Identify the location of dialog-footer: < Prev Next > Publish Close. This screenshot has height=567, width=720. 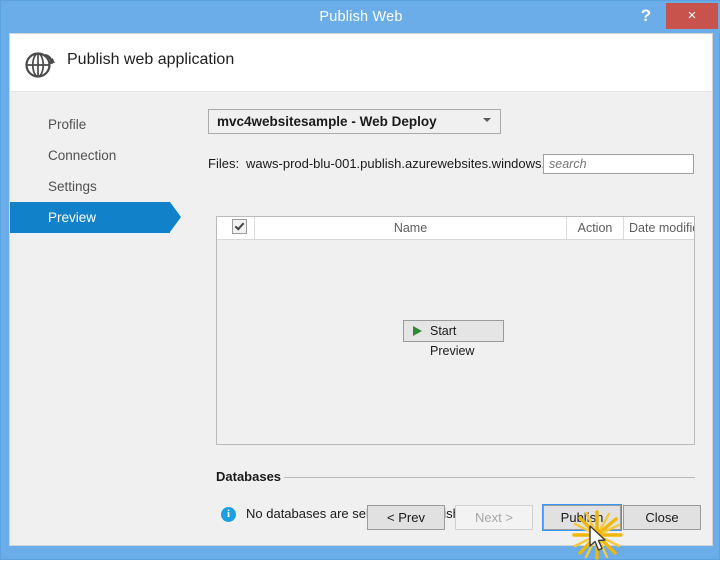
(361, 518).